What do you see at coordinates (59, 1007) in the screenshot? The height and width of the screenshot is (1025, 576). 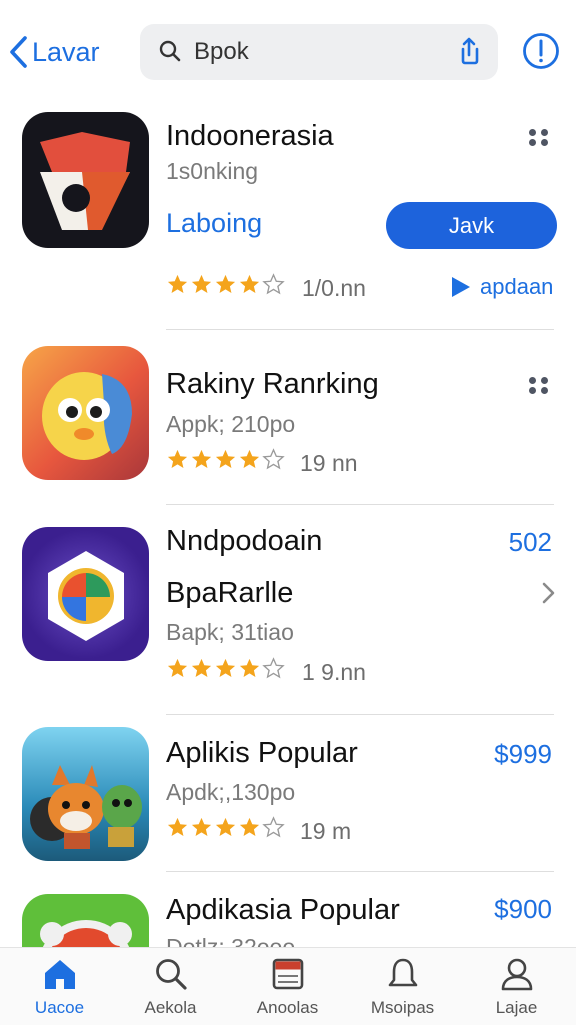 I see `tab-label: Uacoe` at bounding box center [59, 1007].